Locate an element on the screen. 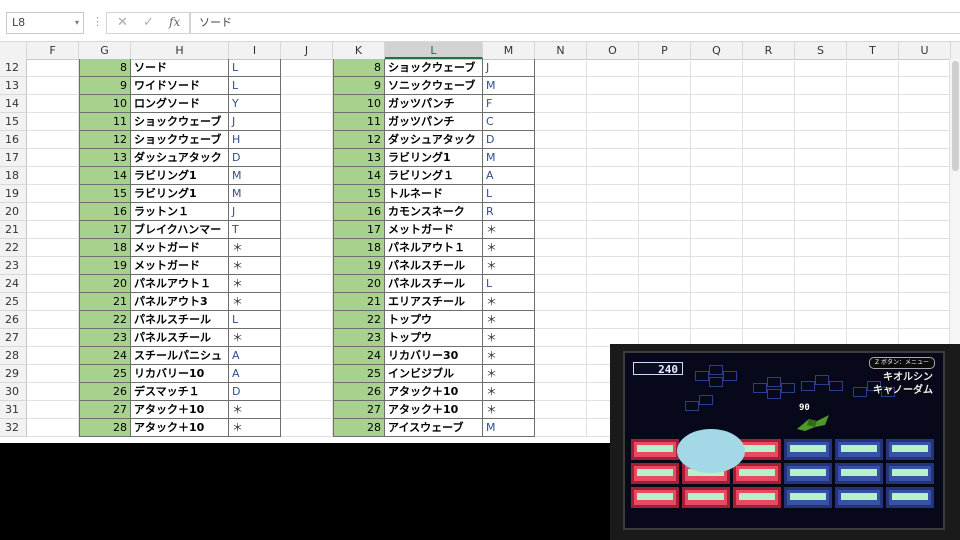 Image resolution: width=960 pixels, height=540 pixels. cell-k: 27 is located at coordinates (359, 410).